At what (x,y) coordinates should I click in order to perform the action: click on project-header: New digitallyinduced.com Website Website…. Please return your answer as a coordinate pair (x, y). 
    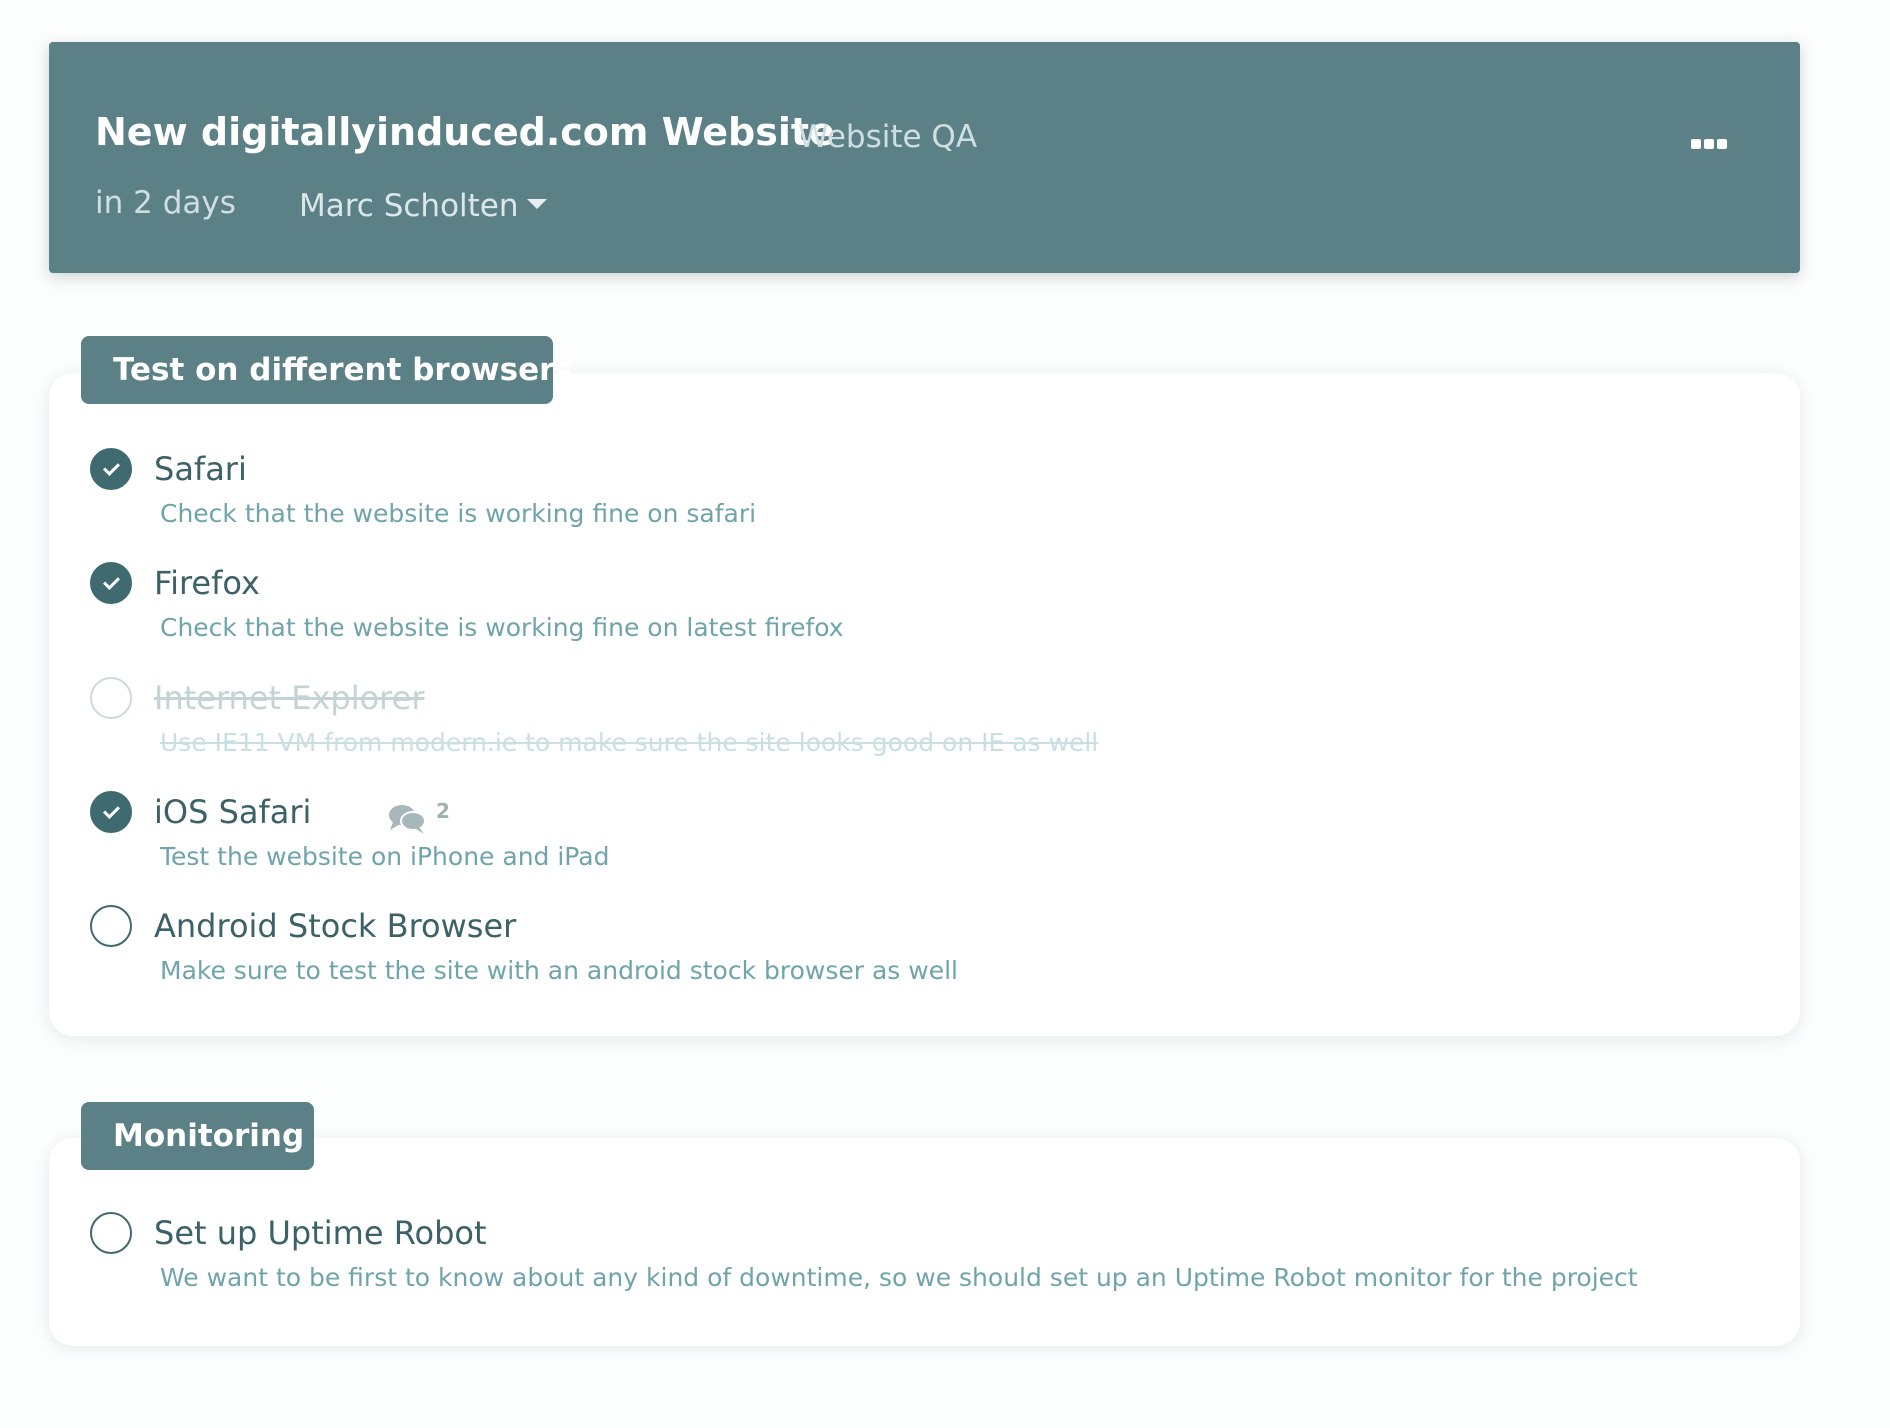
    Looking at the image, I should click on (924, 157).